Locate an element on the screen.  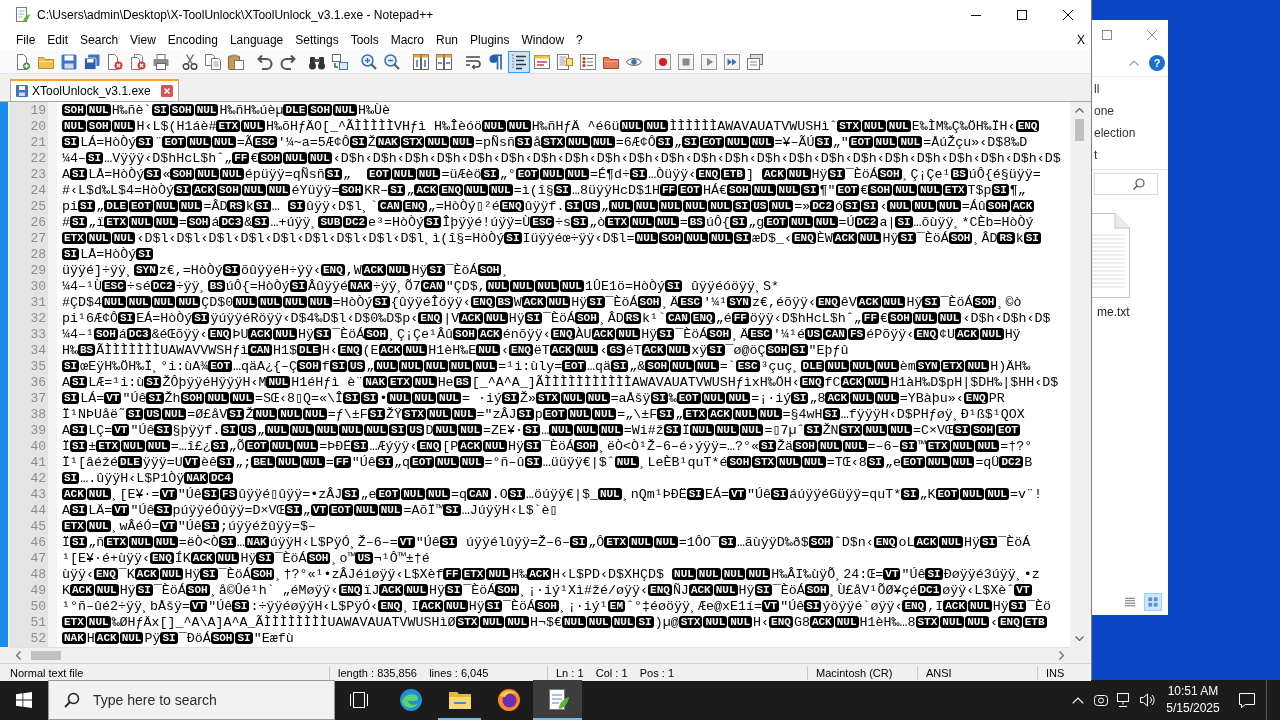
code-line: SI œEÿH‰ÖH‰Ï¸°i:ùA¾ EOT …qäA¿{–Ç SOH f SI US „NUL NUL NUL NUL NUL =¹i:ùly=EOT …qäSI „&SOH NUL NUL =`ESC ³çuç¸DLE NUL NUL NUL èm SYN ETX NUL H)ÄH‰ is located at coordinates (546, 367).